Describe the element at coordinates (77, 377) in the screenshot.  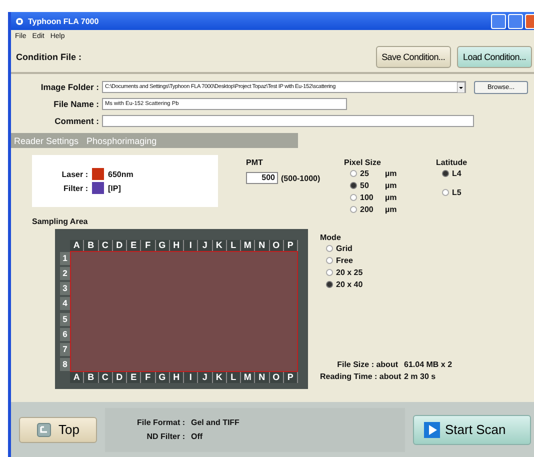
I see `column-label: A` at that location.